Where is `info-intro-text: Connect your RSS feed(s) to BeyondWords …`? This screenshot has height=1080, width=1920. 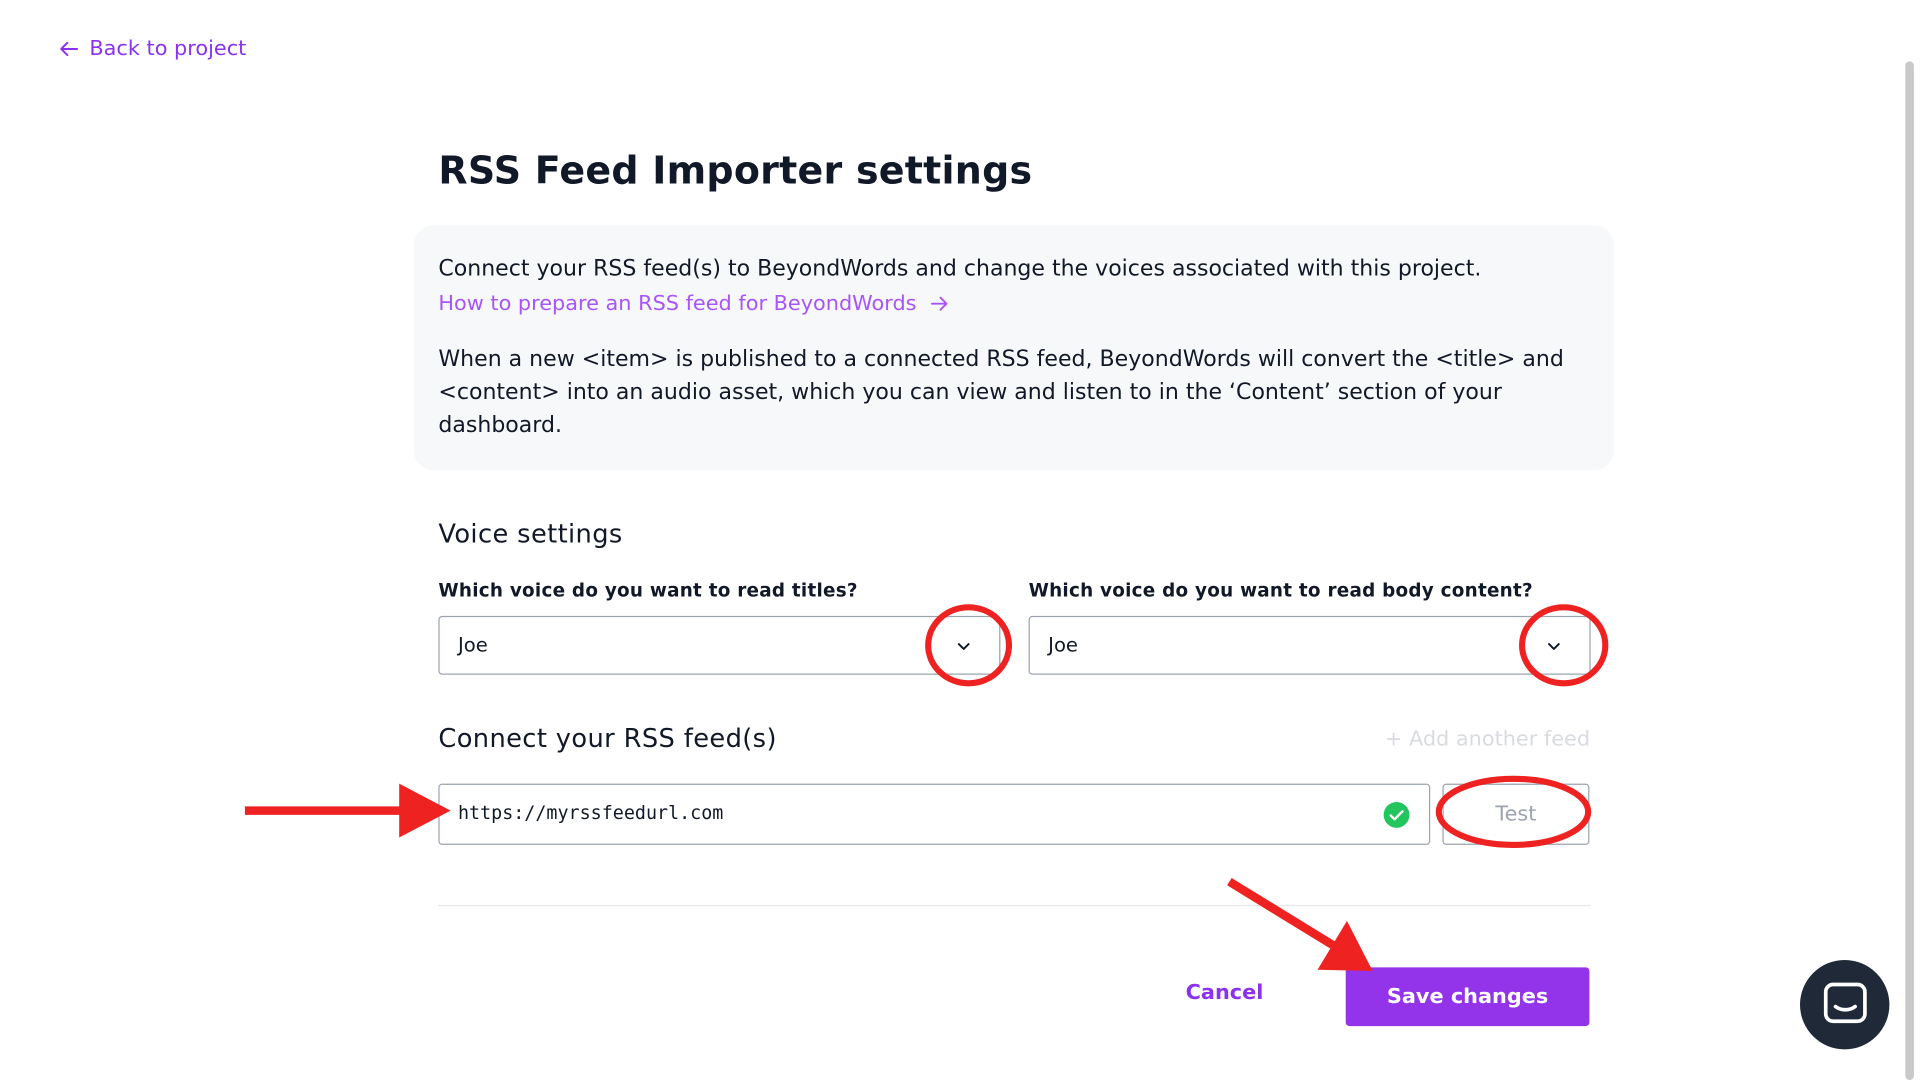 info-intro-text: Connect your RSS feed(s) to BeyondWords … is located at coordinates (960, 268).